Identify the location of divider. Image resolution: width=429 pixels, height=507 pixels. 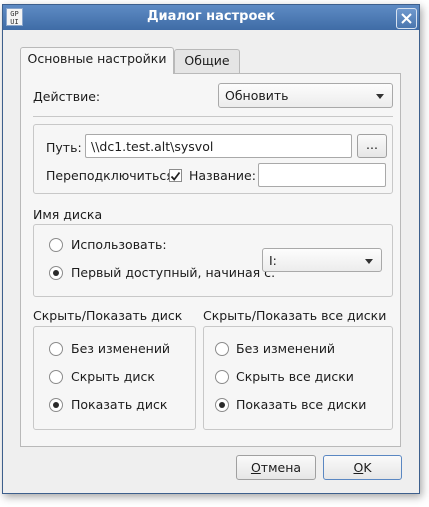
(213, 116).